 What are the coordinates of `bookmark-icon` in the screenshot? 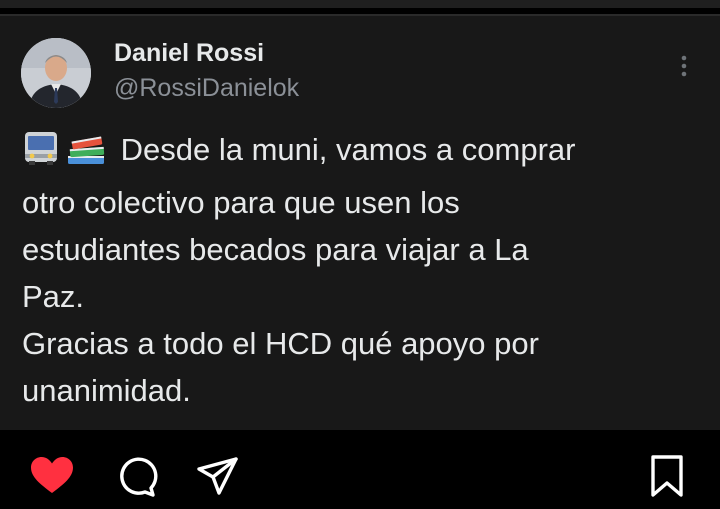 It's located at (667, 476).